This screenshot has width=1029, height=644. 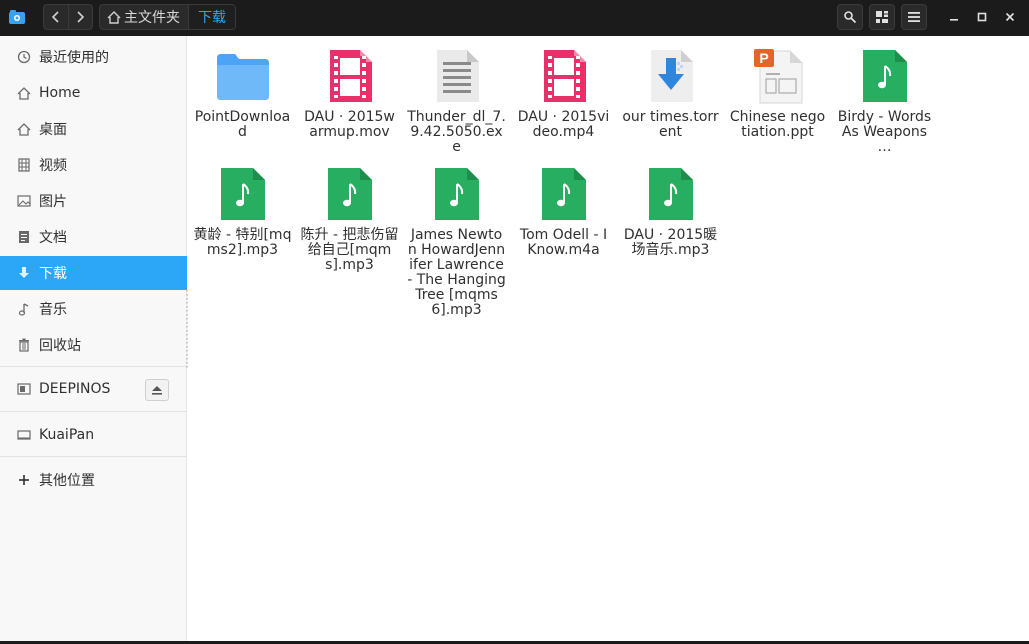 What do you see at coordinates (777, 124) in the screenshot?
I see `file-name: Chinese negotiation.ppt` at bounding box center [777, 124].